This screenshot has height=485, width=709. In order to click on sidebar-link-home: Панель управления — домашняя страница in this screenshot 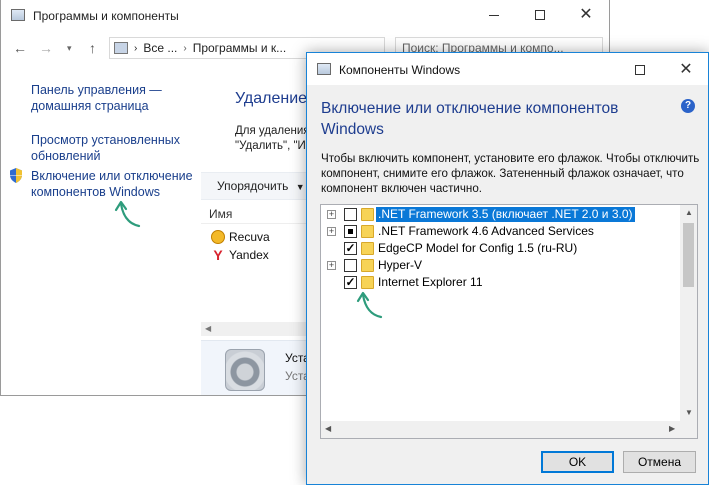, I will do `click(113, 98)`.